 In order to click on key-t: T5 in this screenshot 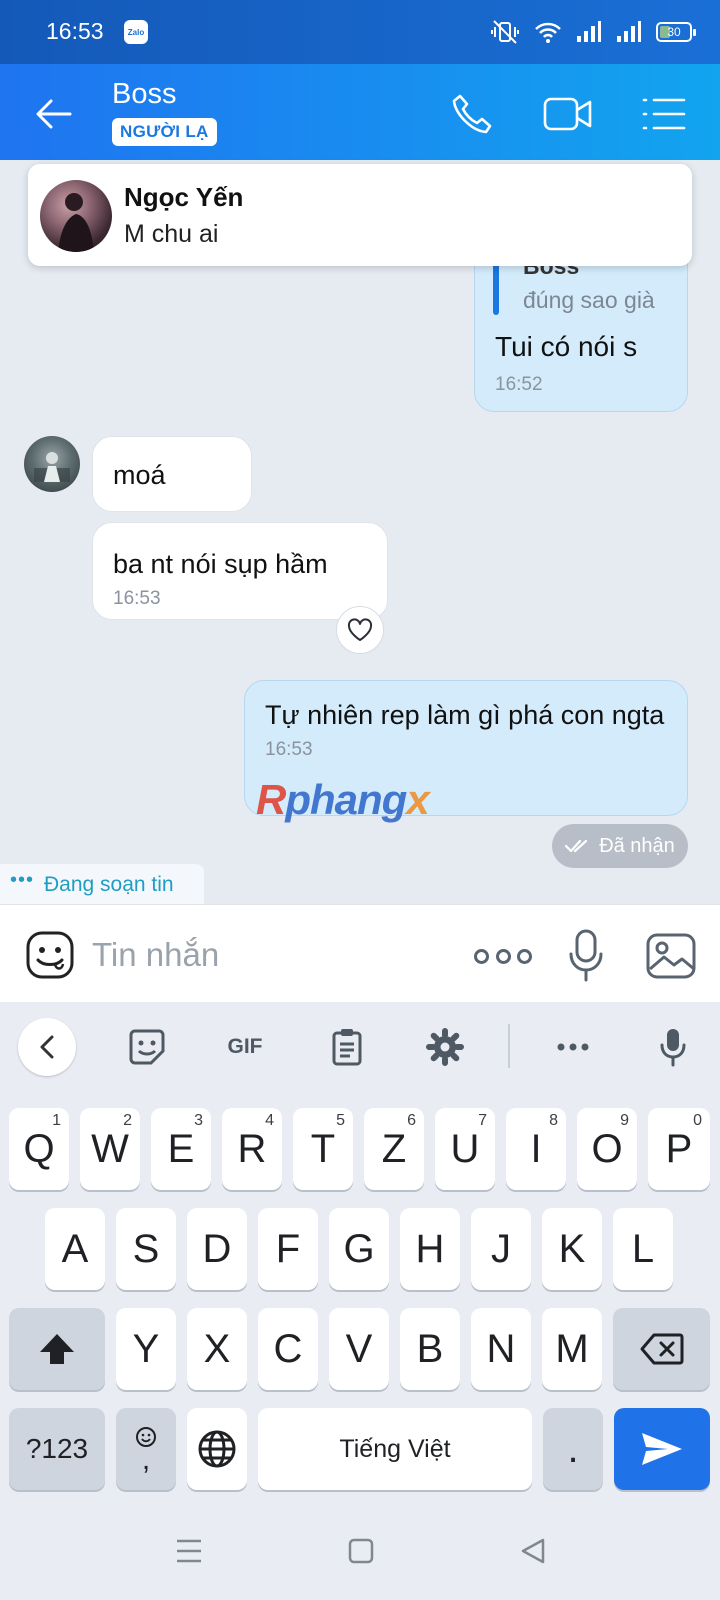, I will do `click(323, 1149)`.